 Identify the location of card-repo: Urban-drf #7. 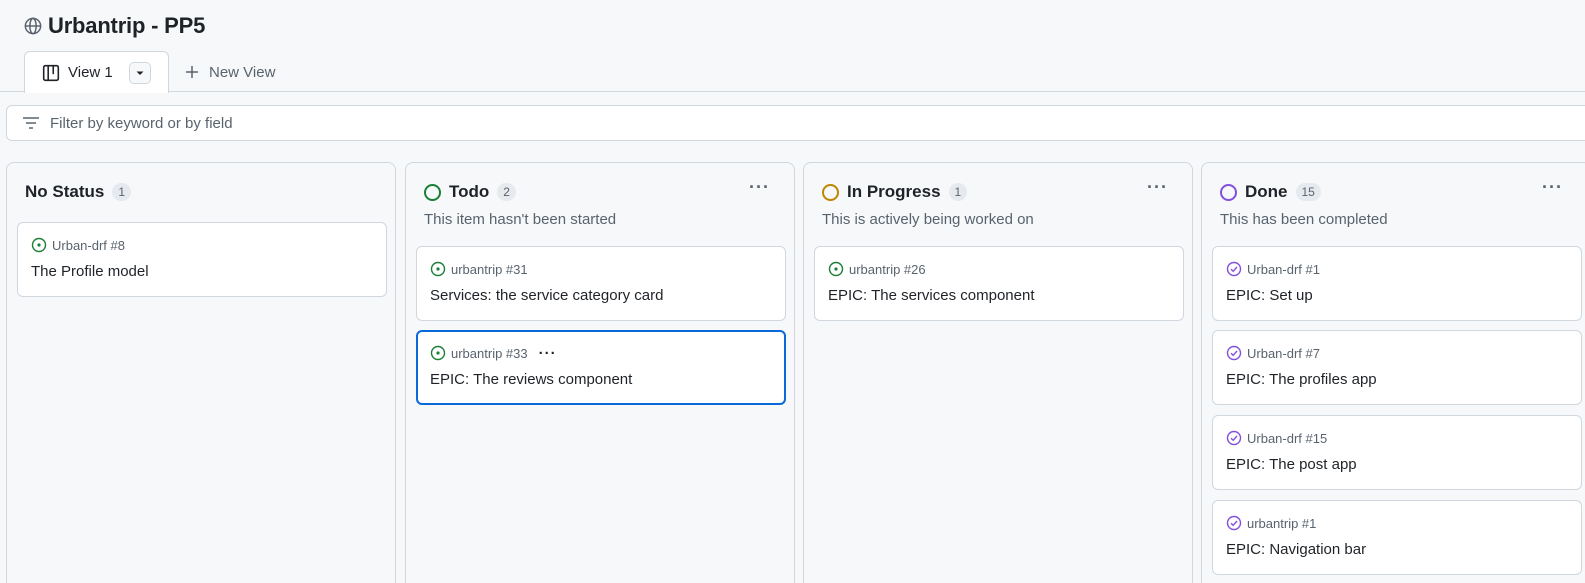
(1283, 353).